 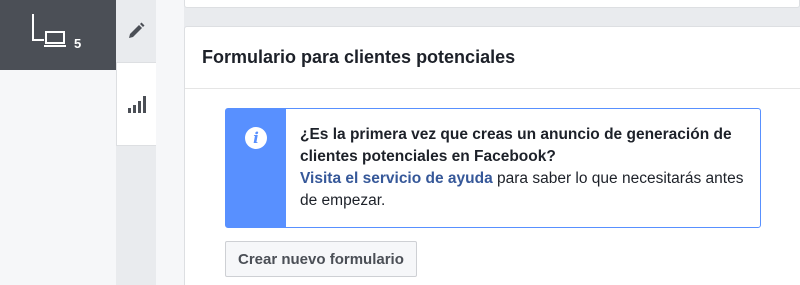 I want to click on bar-chart-icon, so click(x=136, y=104).